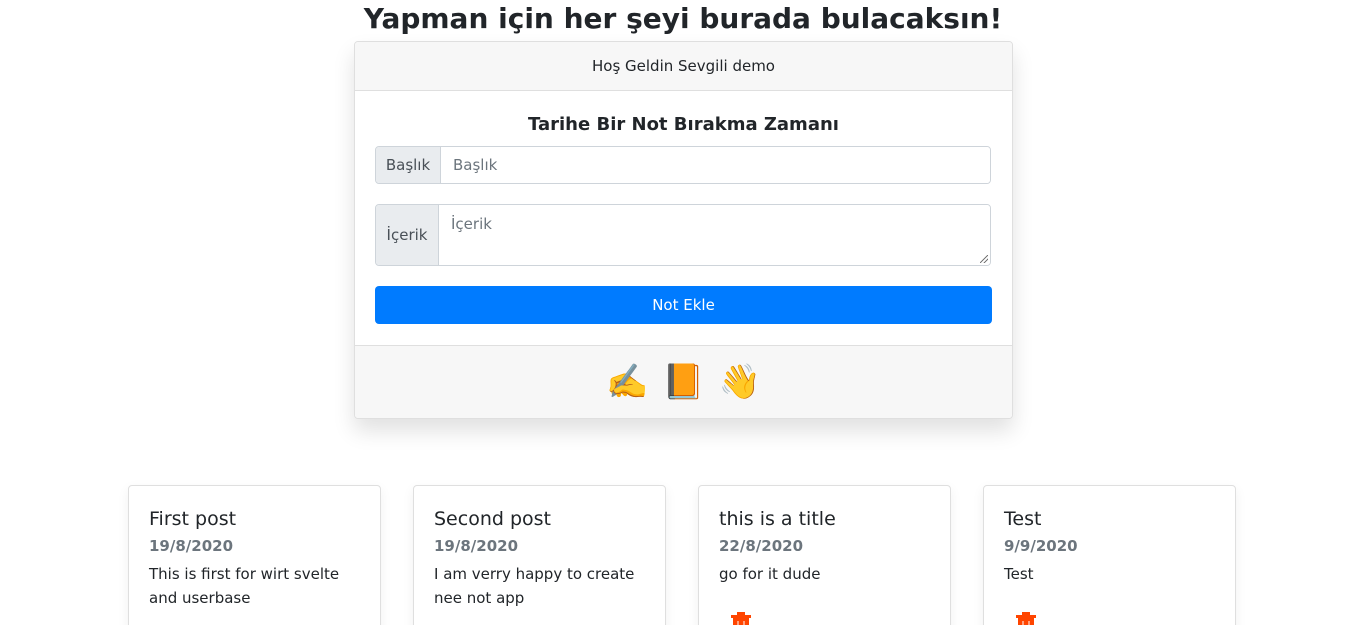  I want to click on add-note-button: Not Ekle, so click(683, 305).